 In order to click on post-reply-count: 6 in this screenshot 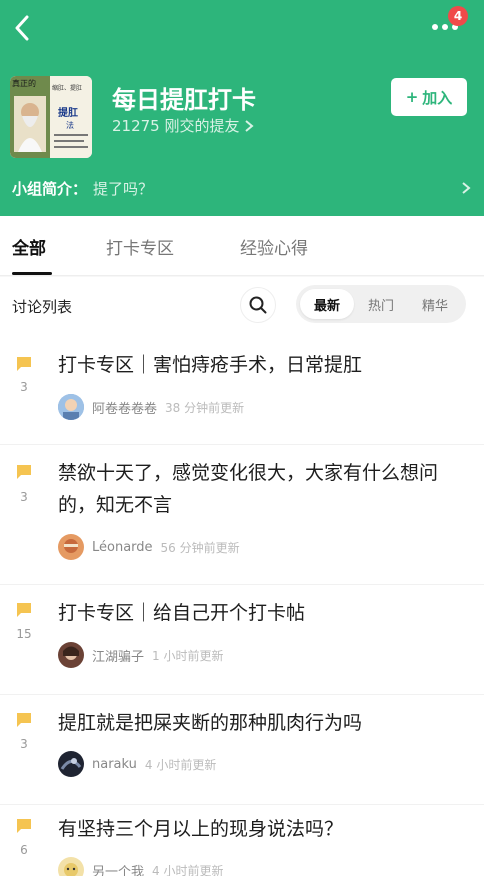, I will do `click(24, 850)`.